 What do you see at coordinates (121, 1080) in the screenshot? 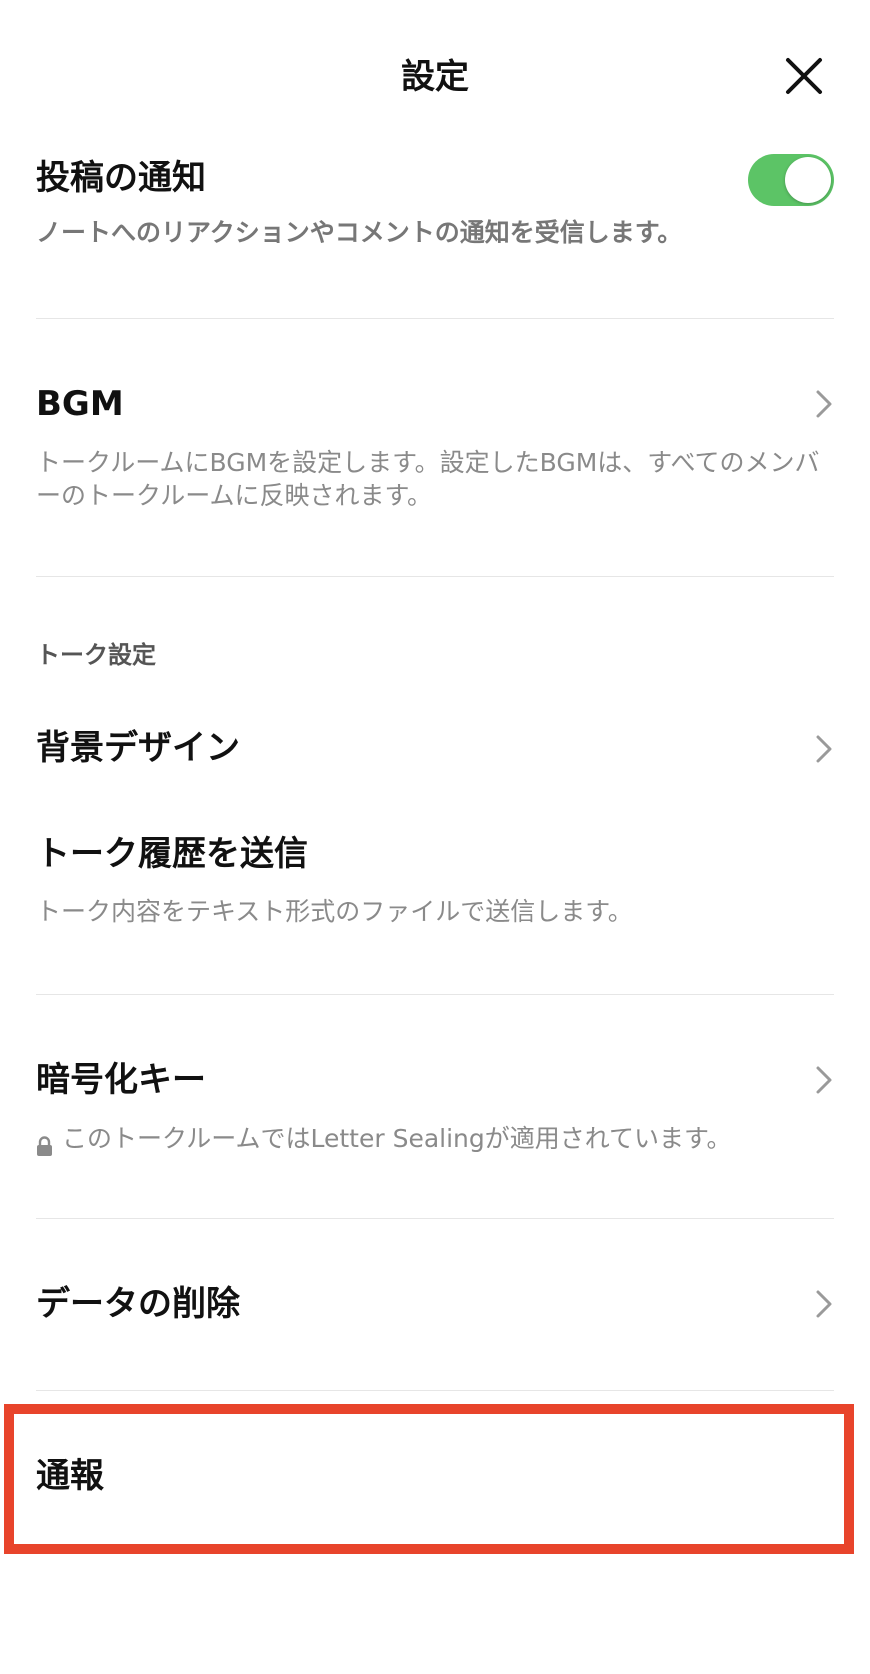
I see `encryption-key-title: 暗号化キー` at bounding box center [121, 1080].